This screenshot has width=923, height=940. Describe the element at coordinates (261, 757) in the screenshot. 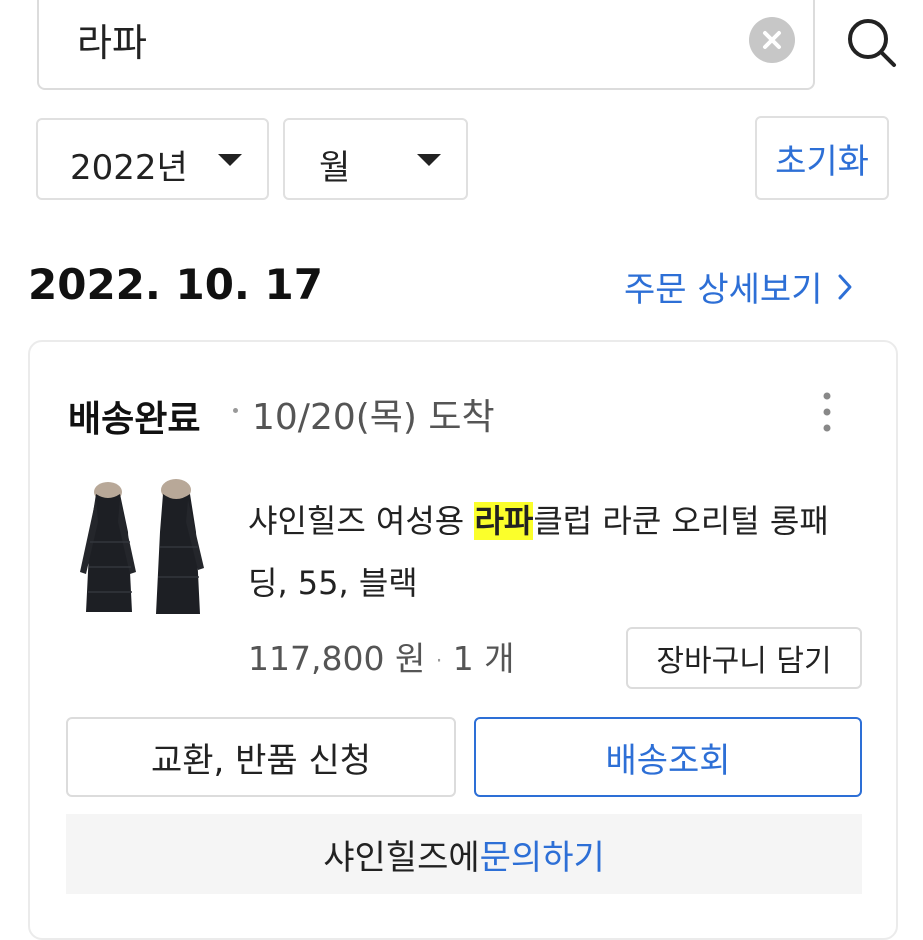

I see `return-exchange-button: 교환, 반품 신청` at that location.